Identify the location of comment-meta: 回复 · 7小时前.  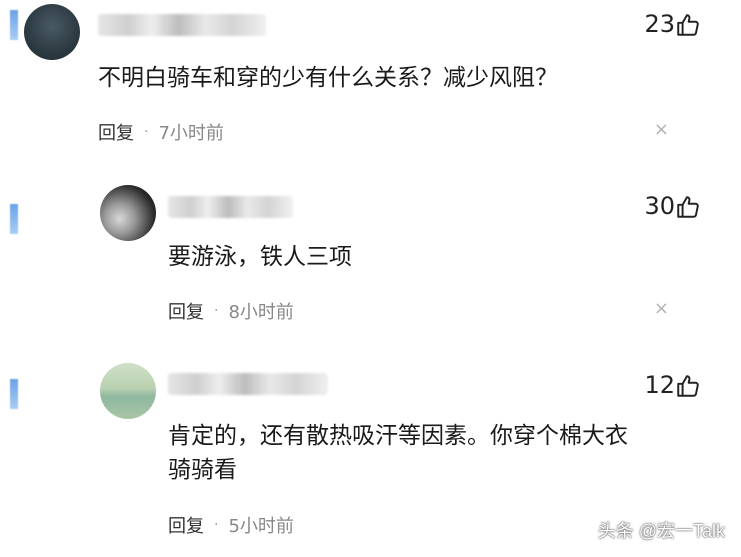
(161, 132).